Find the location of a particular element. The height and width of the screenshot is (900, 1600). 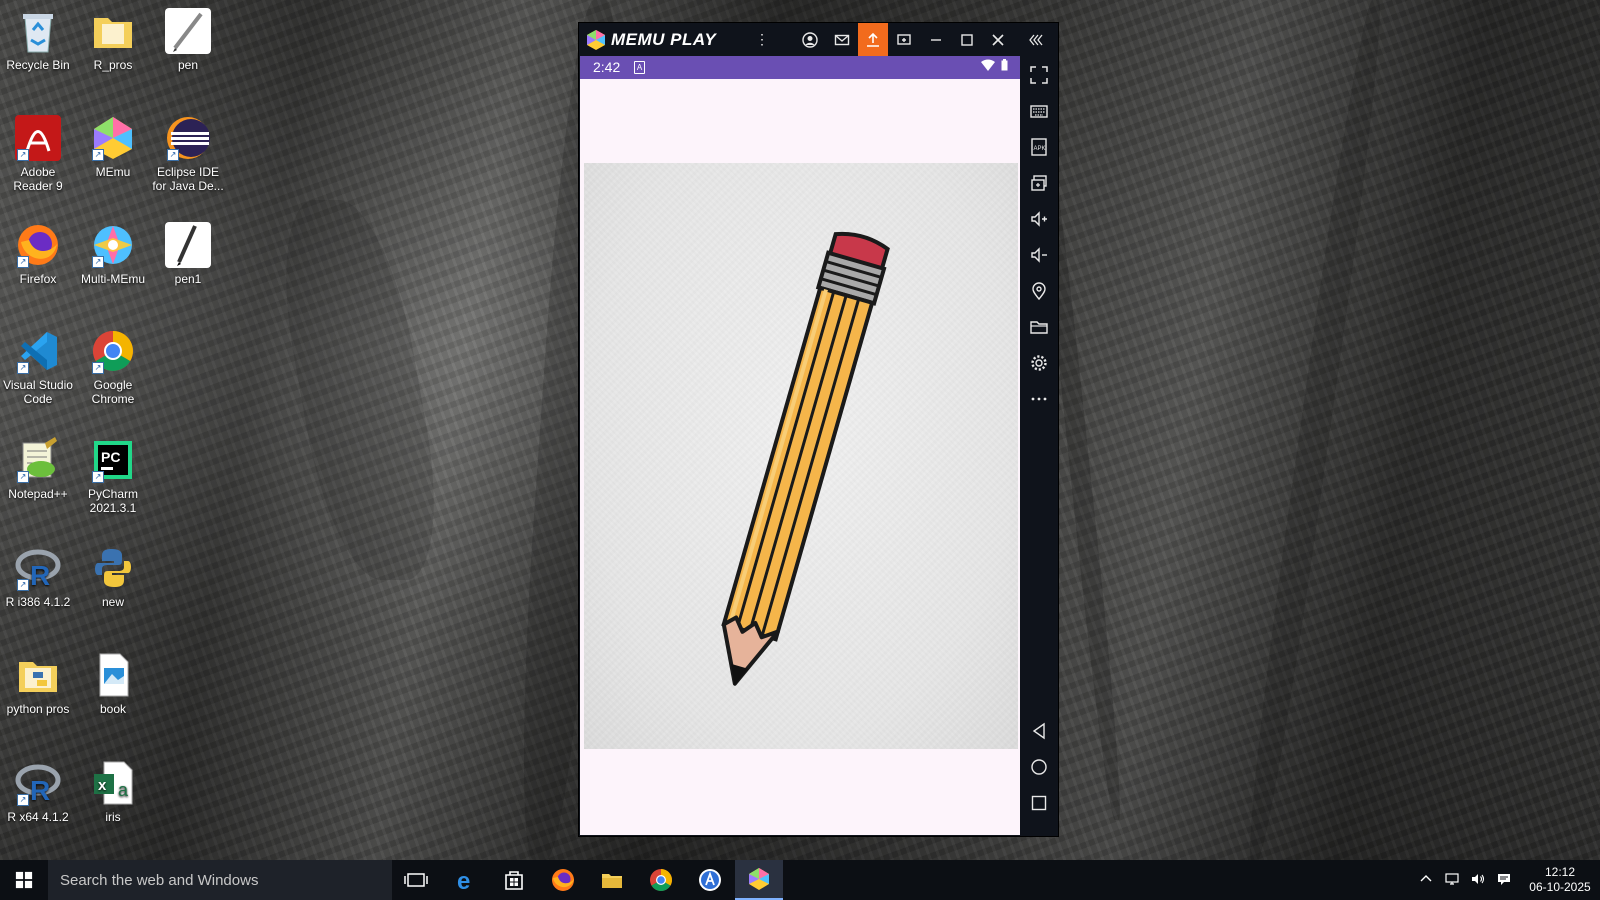

desktop-icon-notepadpp: ↗ Notepad++ is located at coordinates (38, 469).